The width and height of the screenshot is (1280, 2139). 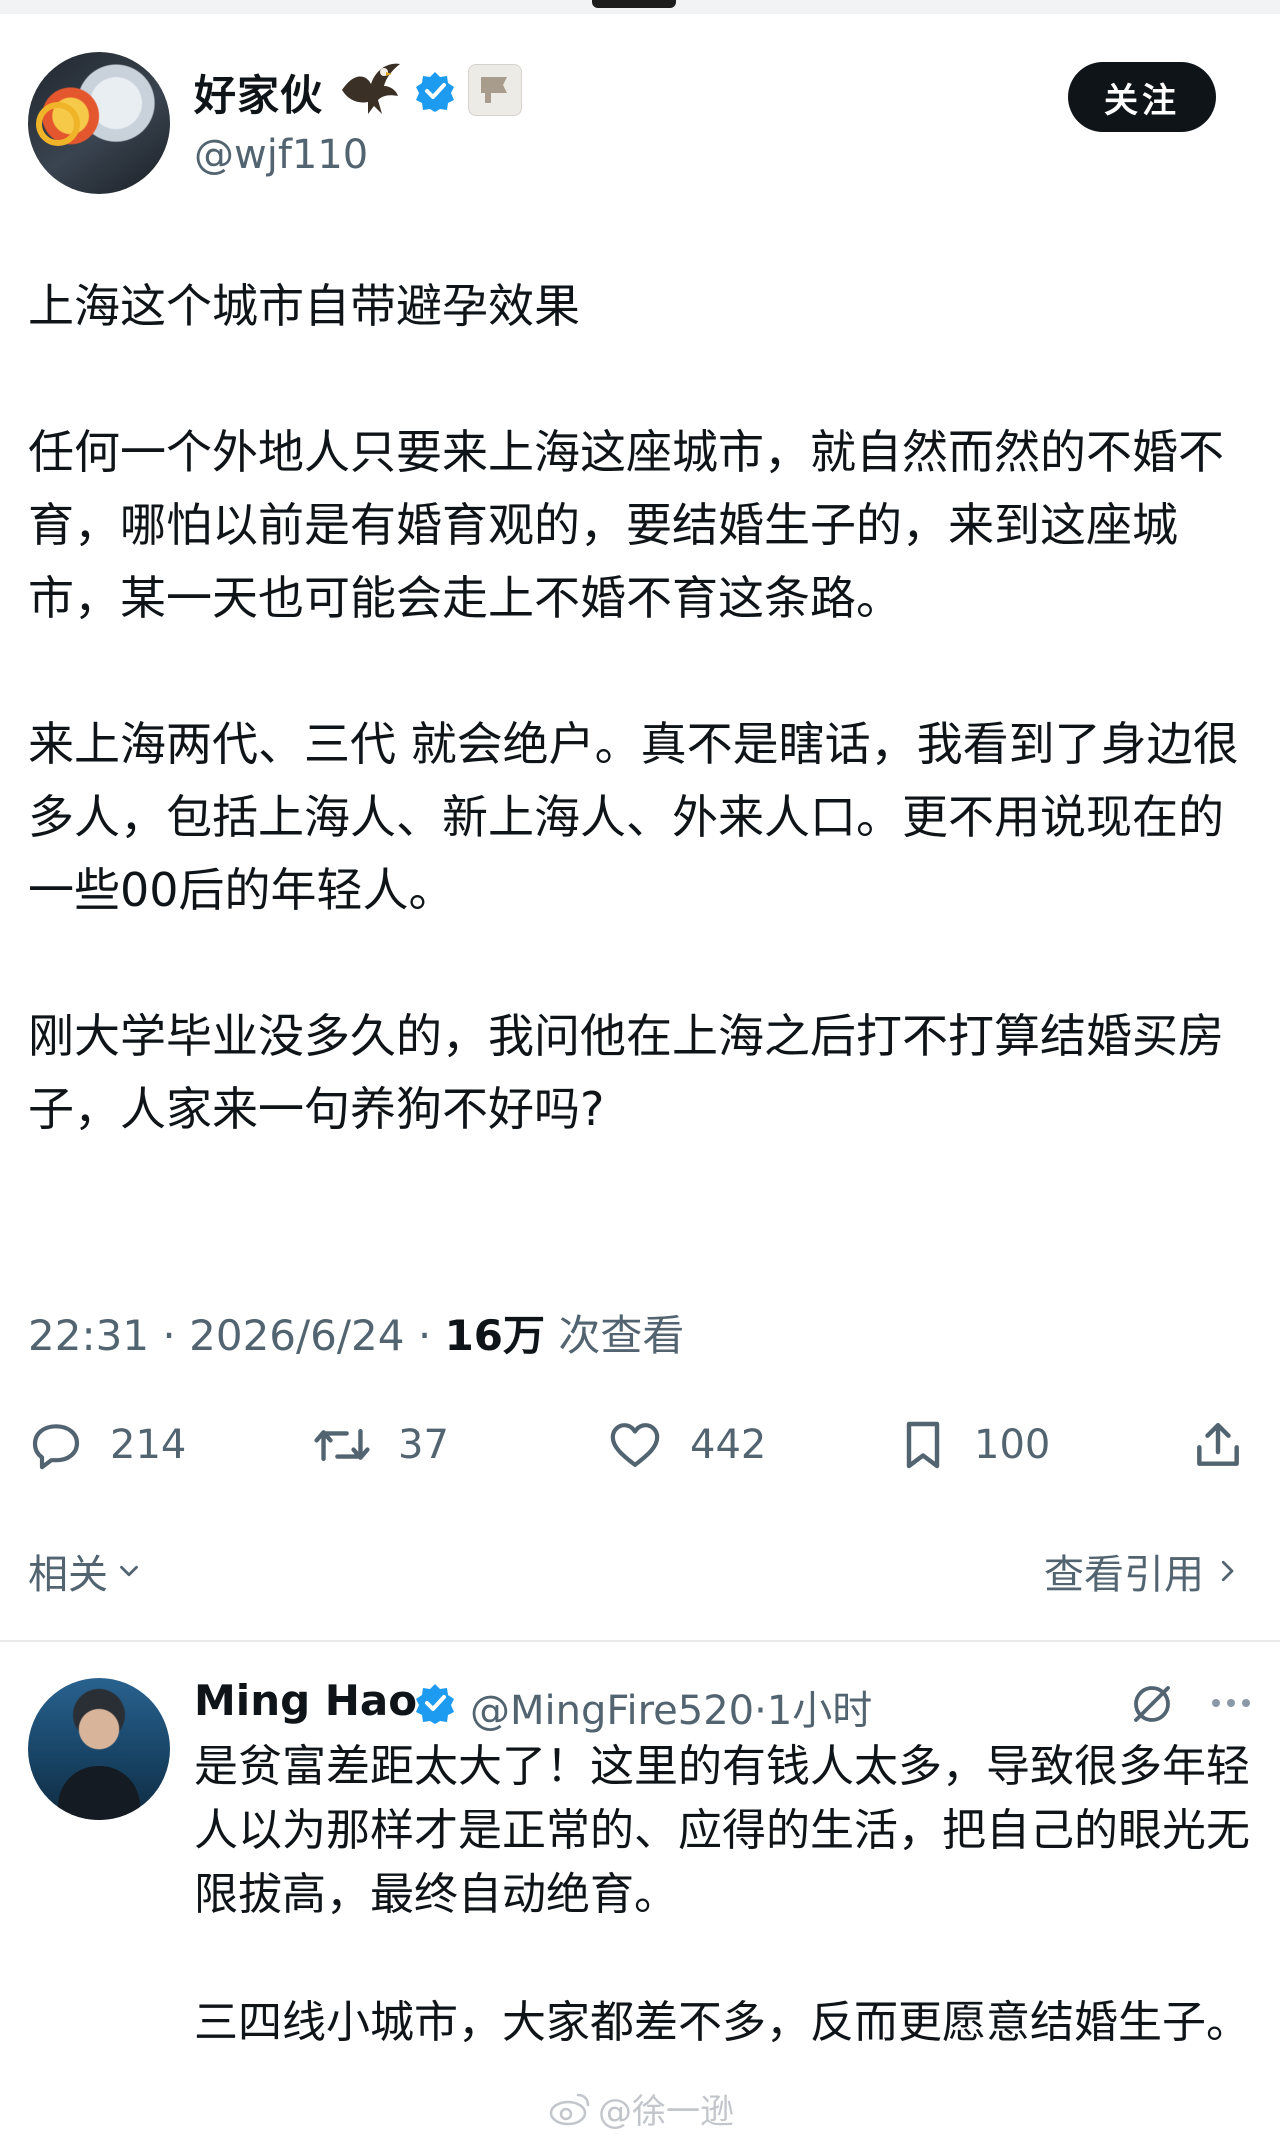 I want to click on camera-notch, so click(x=634, y=4).